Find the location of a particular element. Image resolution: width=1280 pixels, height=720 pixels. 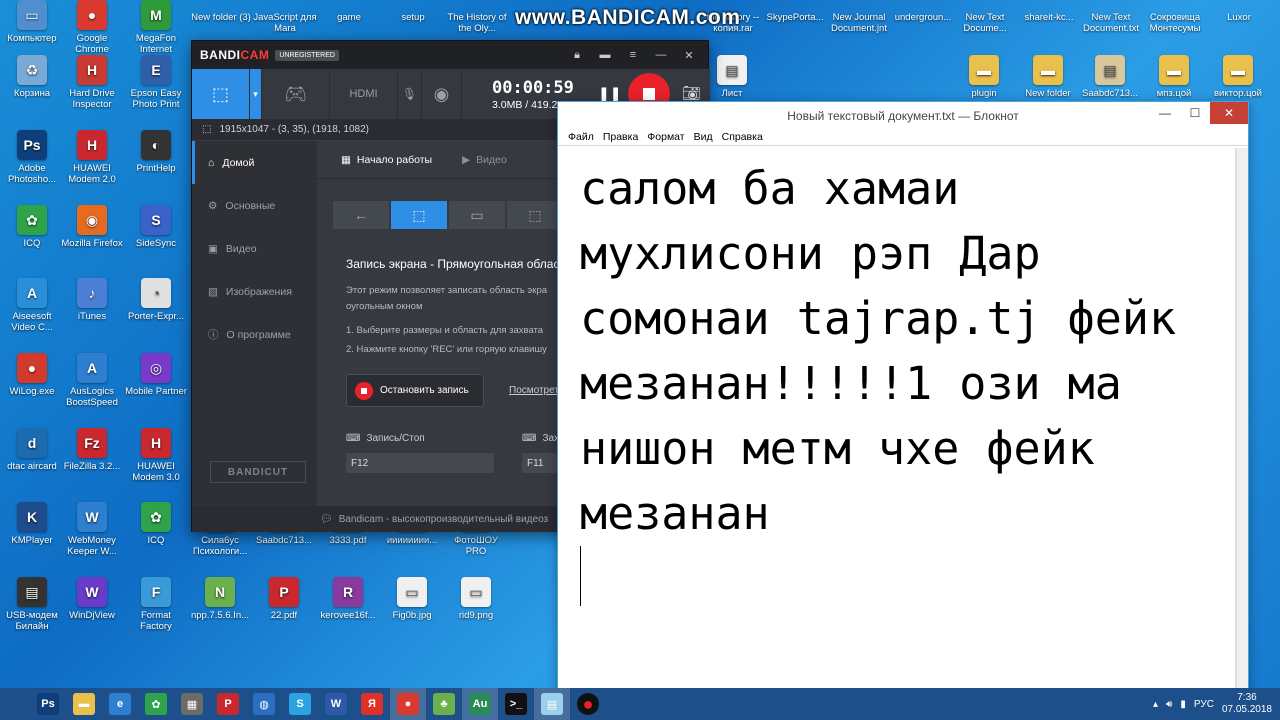

taskbar-app: Au is located at coordinates (480, 704).